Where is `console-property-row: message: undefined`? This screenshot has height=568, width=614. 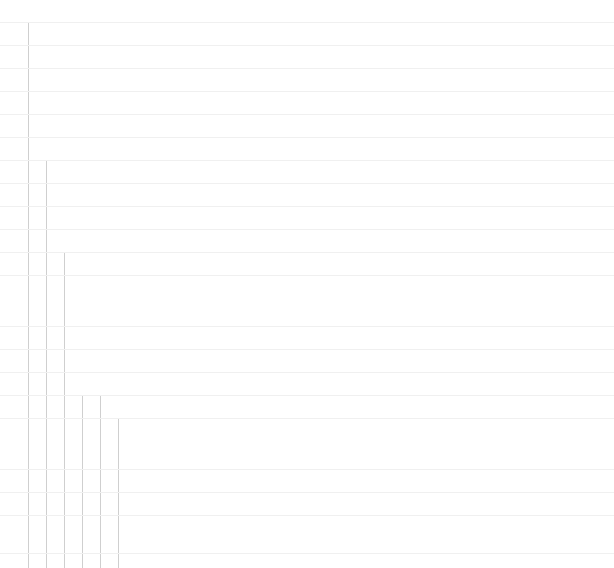
console-property-row: message: undefined is located at coordinates (307, 80).